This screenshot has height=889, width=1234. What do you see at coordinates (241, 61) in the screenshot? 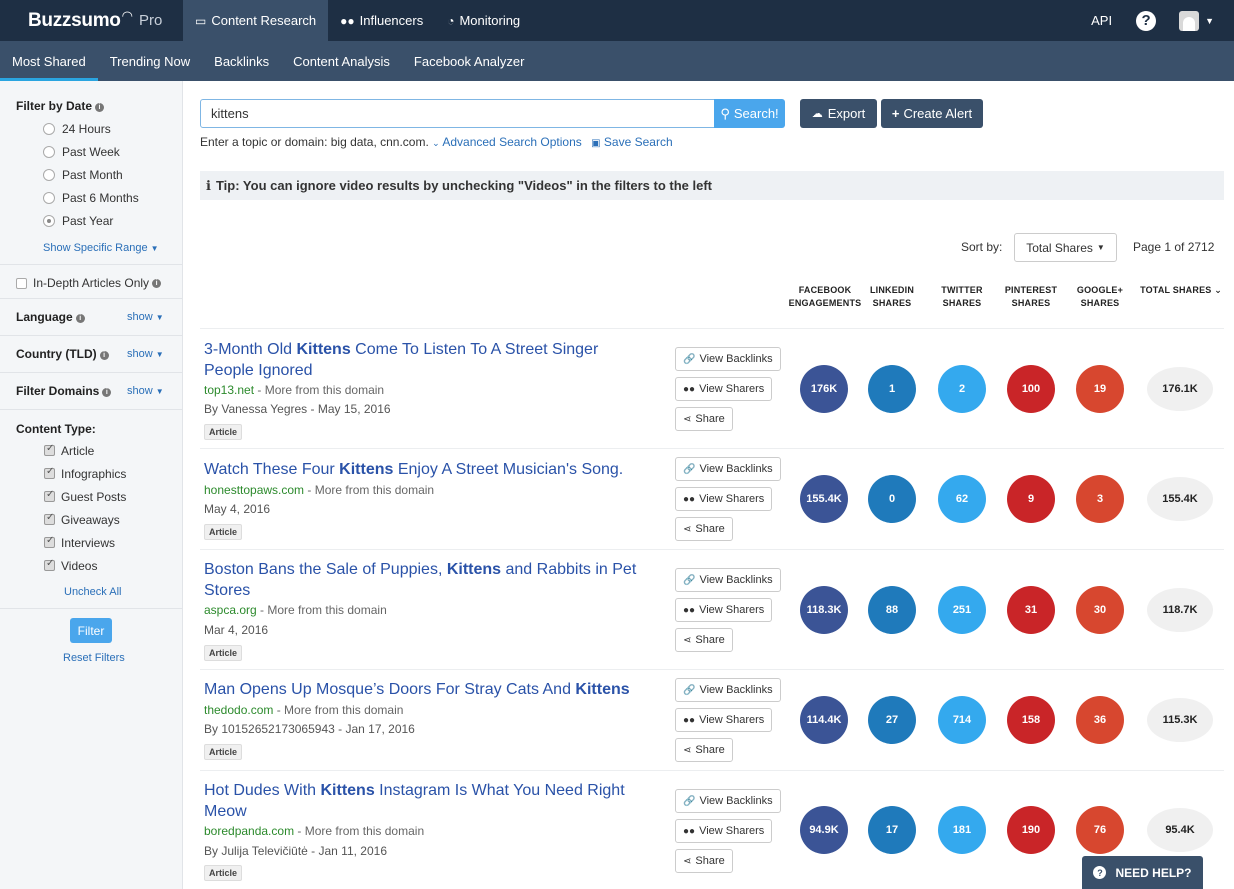
I see `tab-backlinks: Backlinks` at bounding box center [241, 61].